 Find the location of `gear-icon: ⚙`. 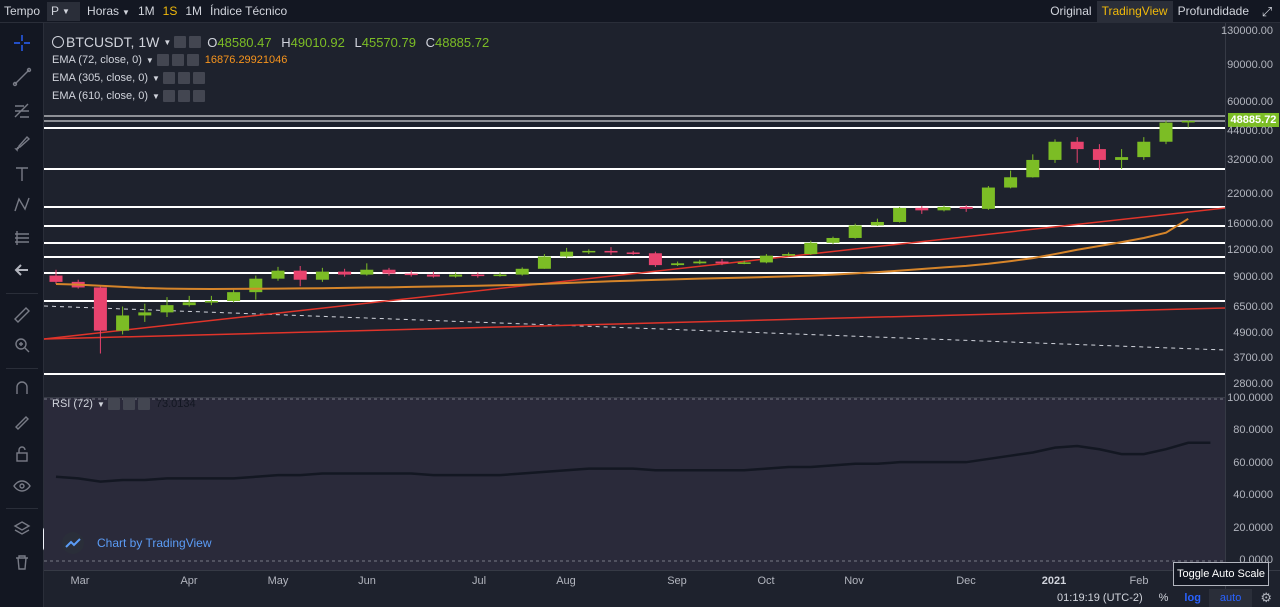

gear-icon: ⚙ is located at coordinates (1266, 598).